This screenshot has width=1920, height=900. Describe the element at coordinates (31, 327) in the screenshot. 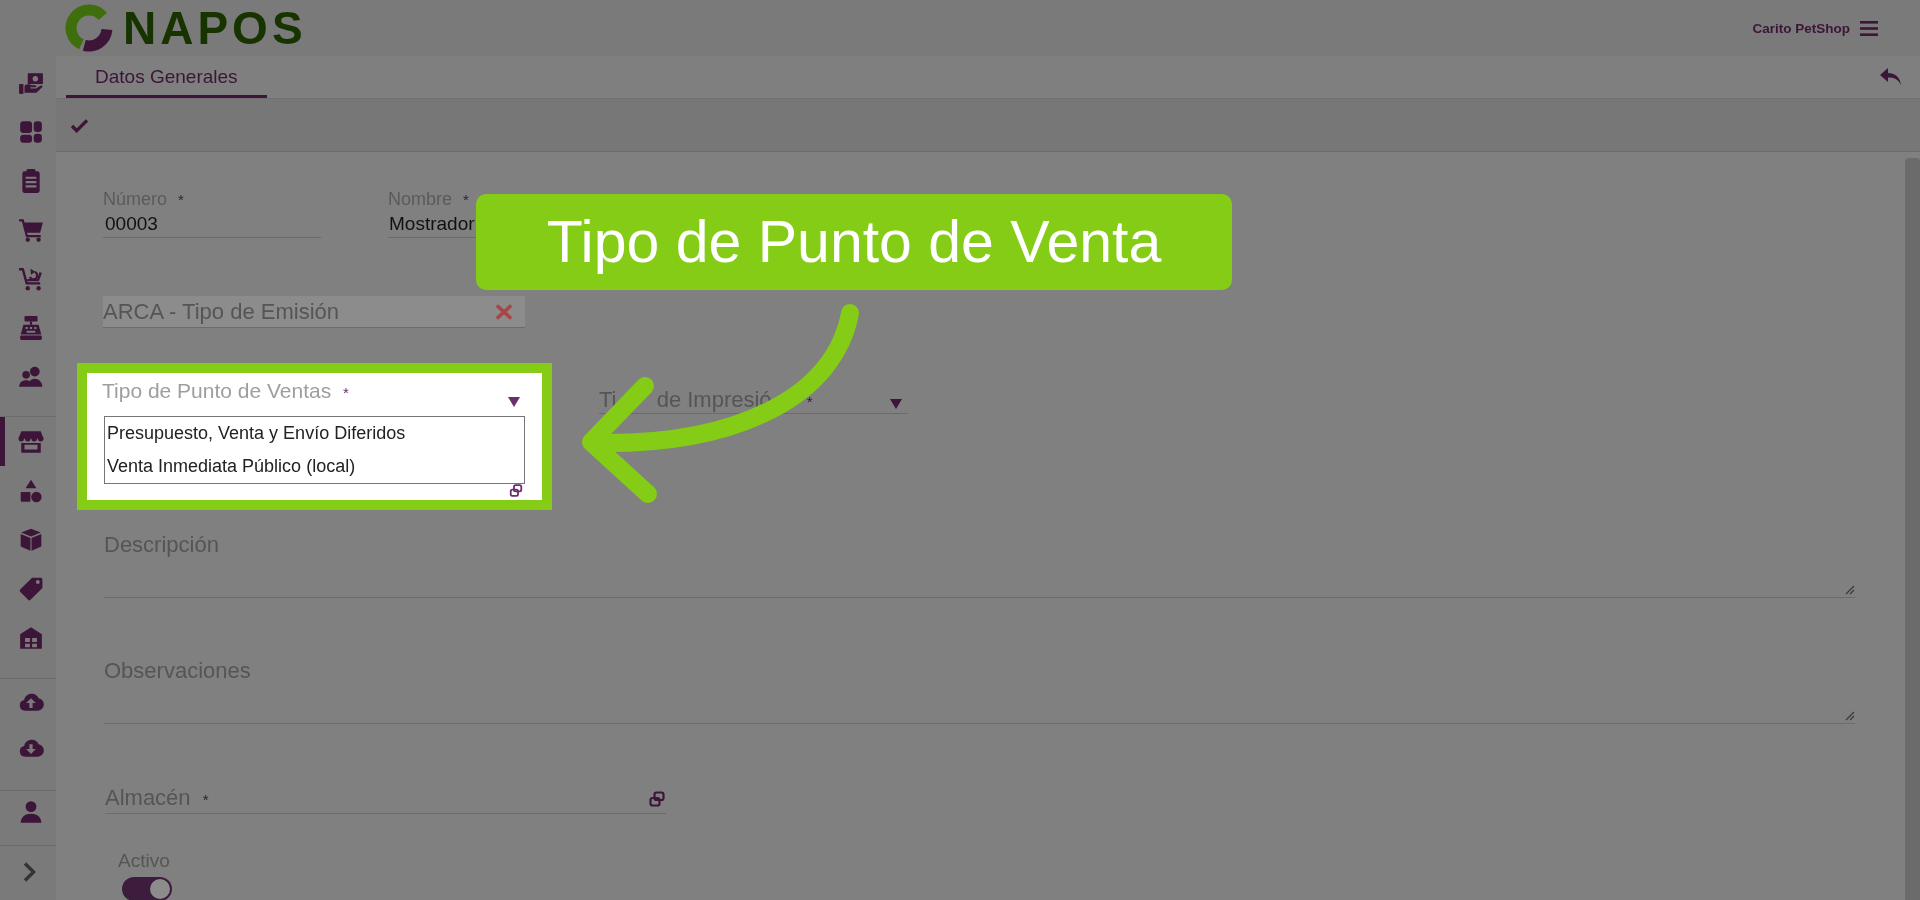

I see `cash-register-icon` at that location.